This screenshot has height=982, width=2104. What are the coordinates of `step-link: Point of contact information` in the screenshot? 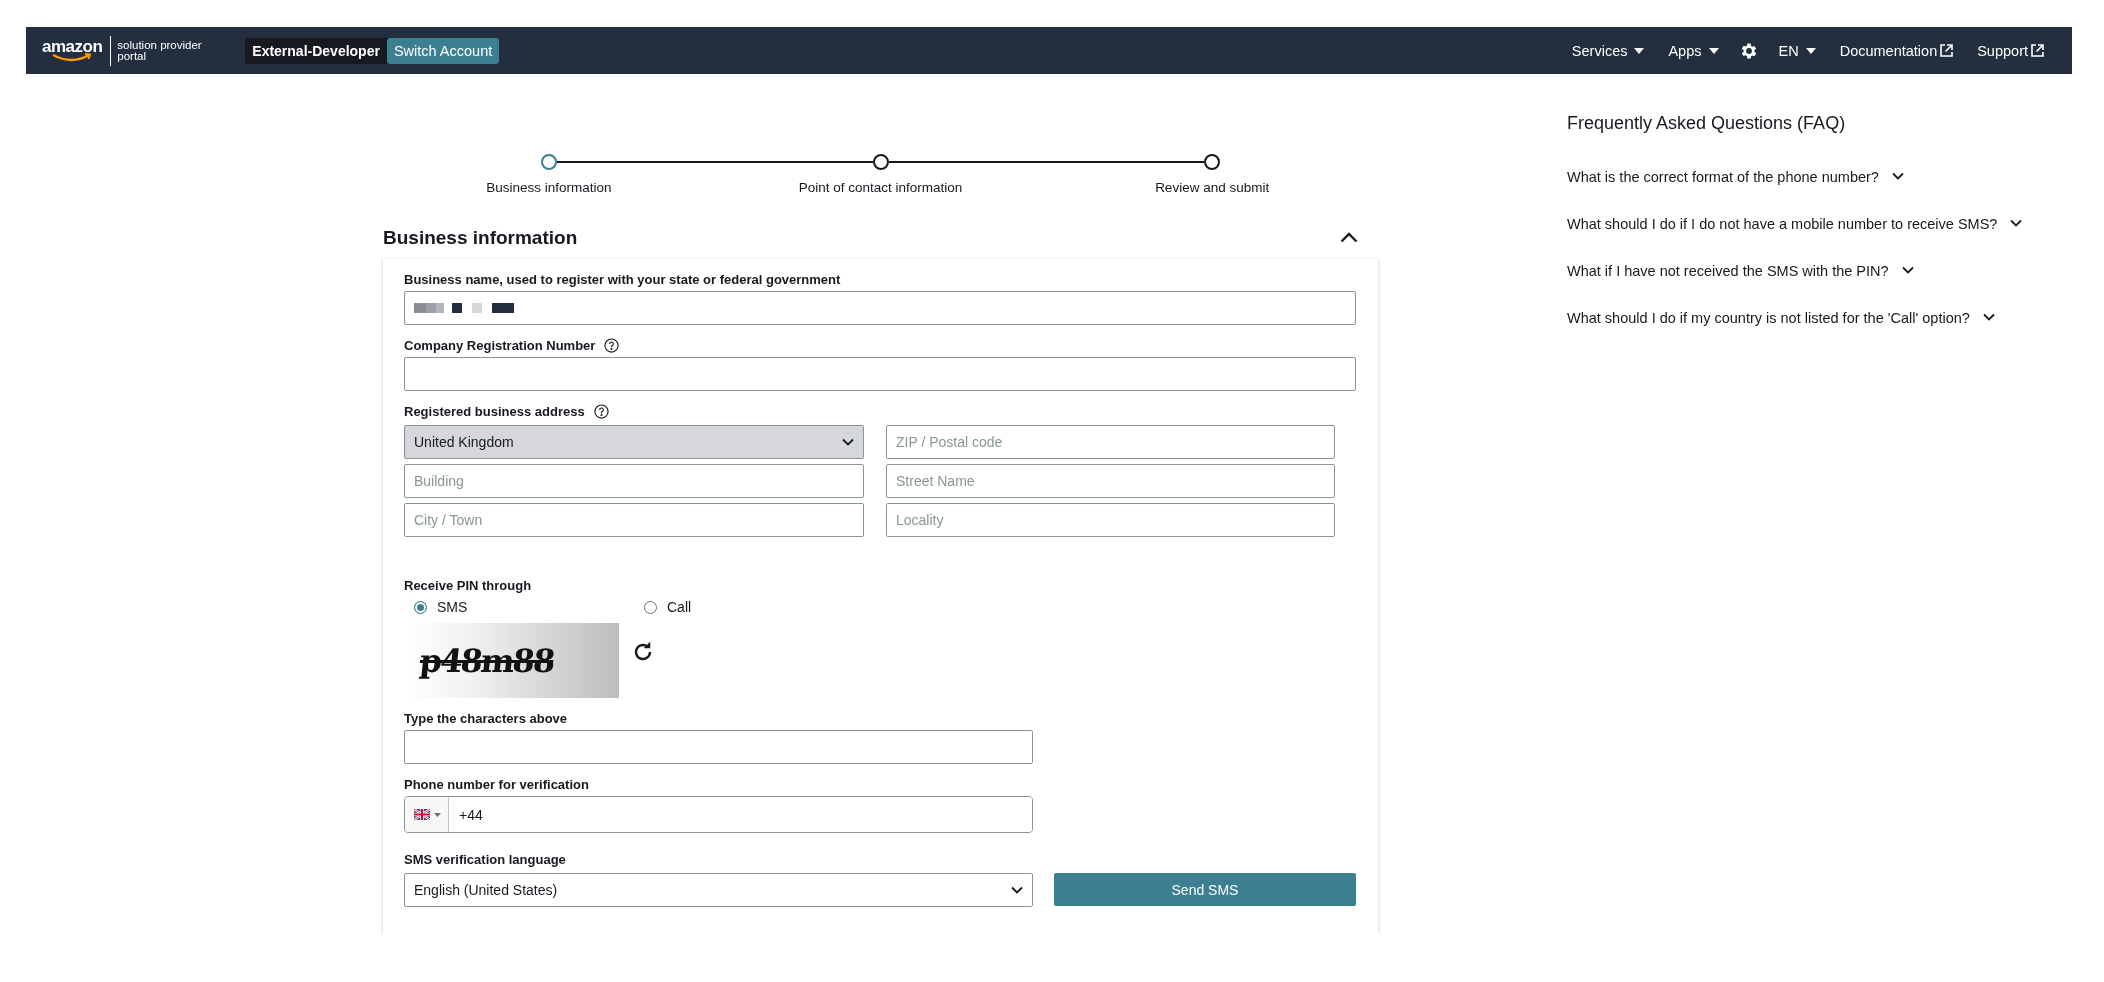 It's located at (880, 187).